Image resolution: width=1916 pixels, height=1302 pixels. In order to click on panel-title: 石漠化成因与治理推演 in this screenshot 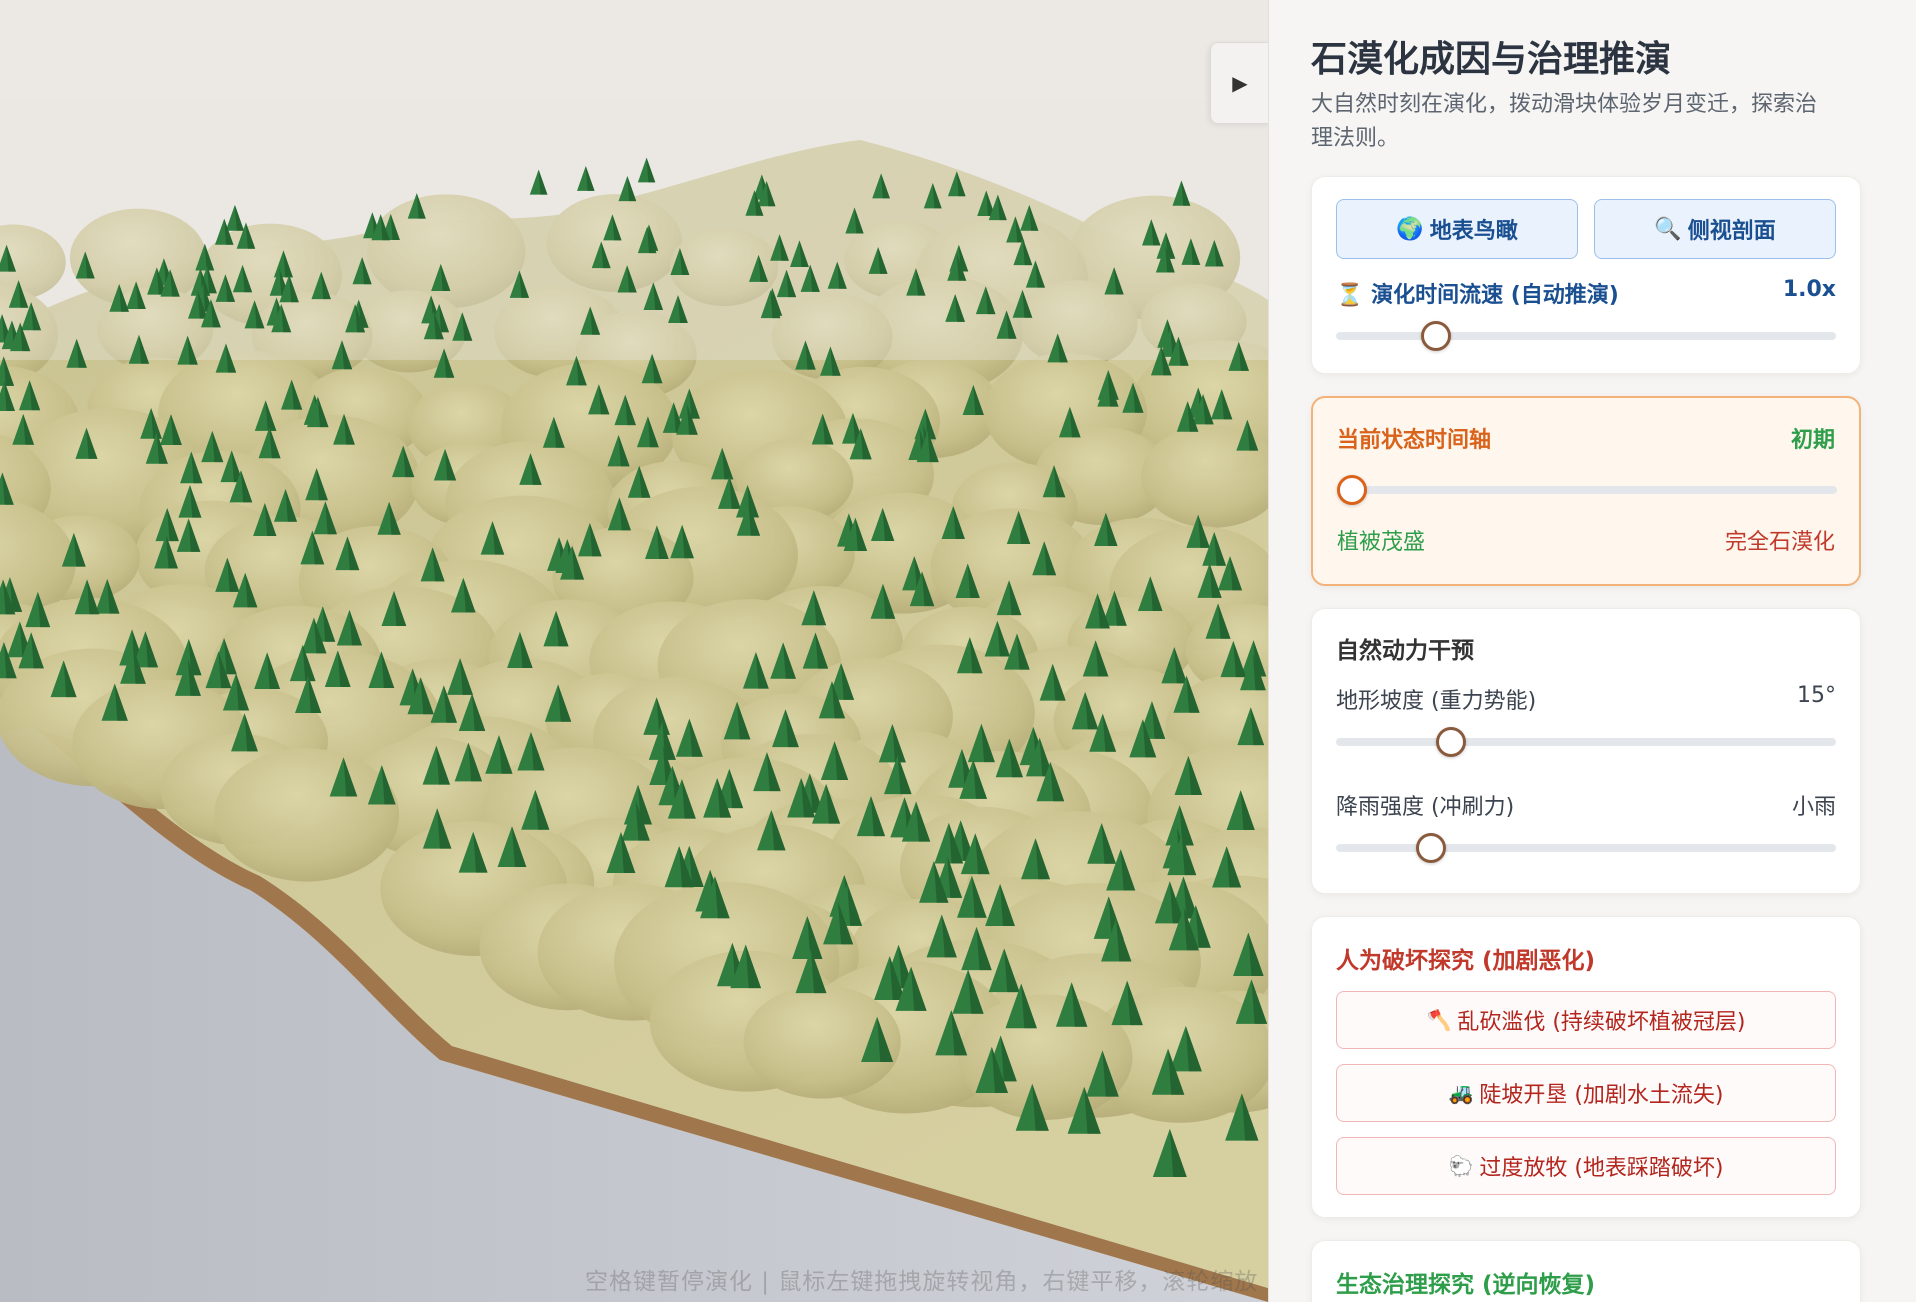, I will do `click(1491, 59)`.